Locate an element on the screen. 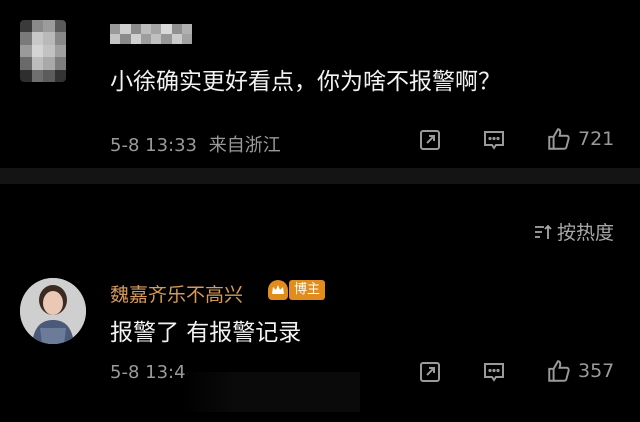 The width and height of the screenshot is (640, 422). sort-icon is located at coordinates (543, 231).